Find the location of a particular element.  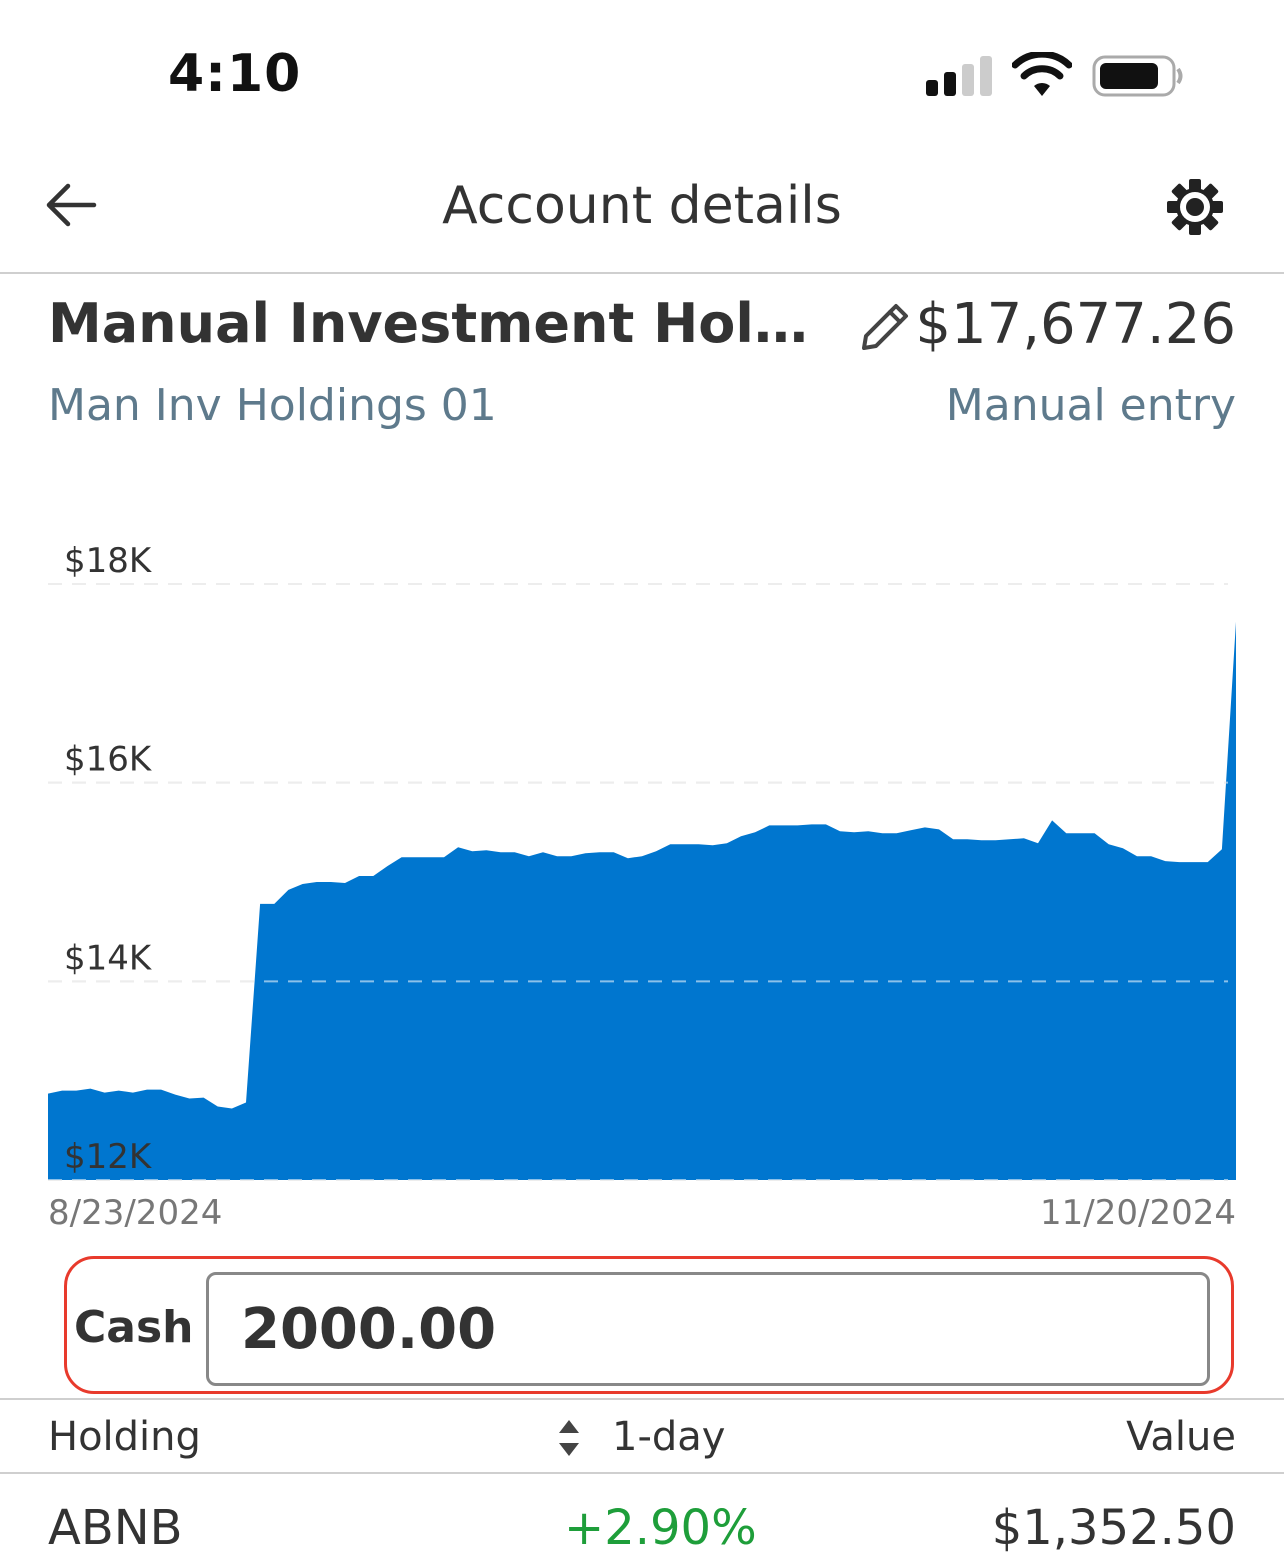

holdings-top-divider is located at coordinates (642, 1399).